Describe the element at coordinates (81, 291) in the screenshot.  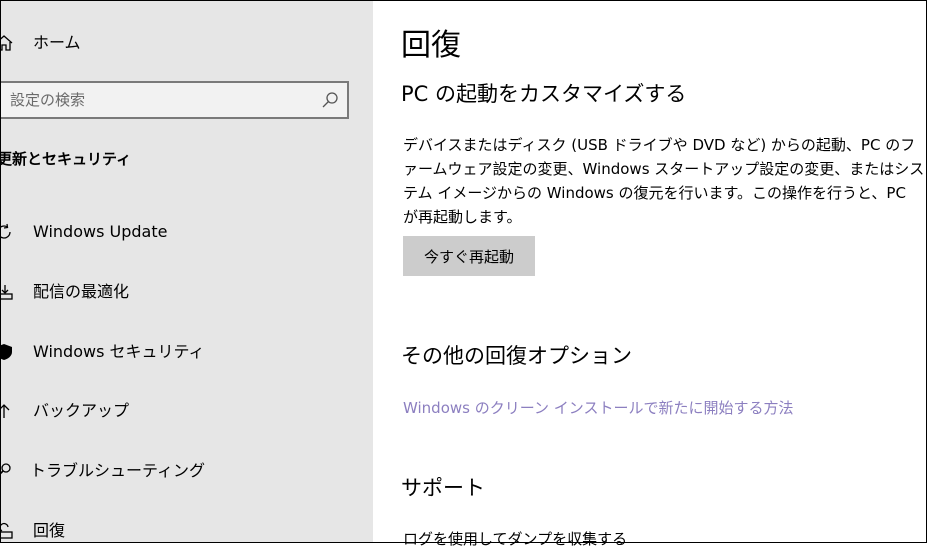
I see `sidebar-item-label: 配信の最適化` at that location.